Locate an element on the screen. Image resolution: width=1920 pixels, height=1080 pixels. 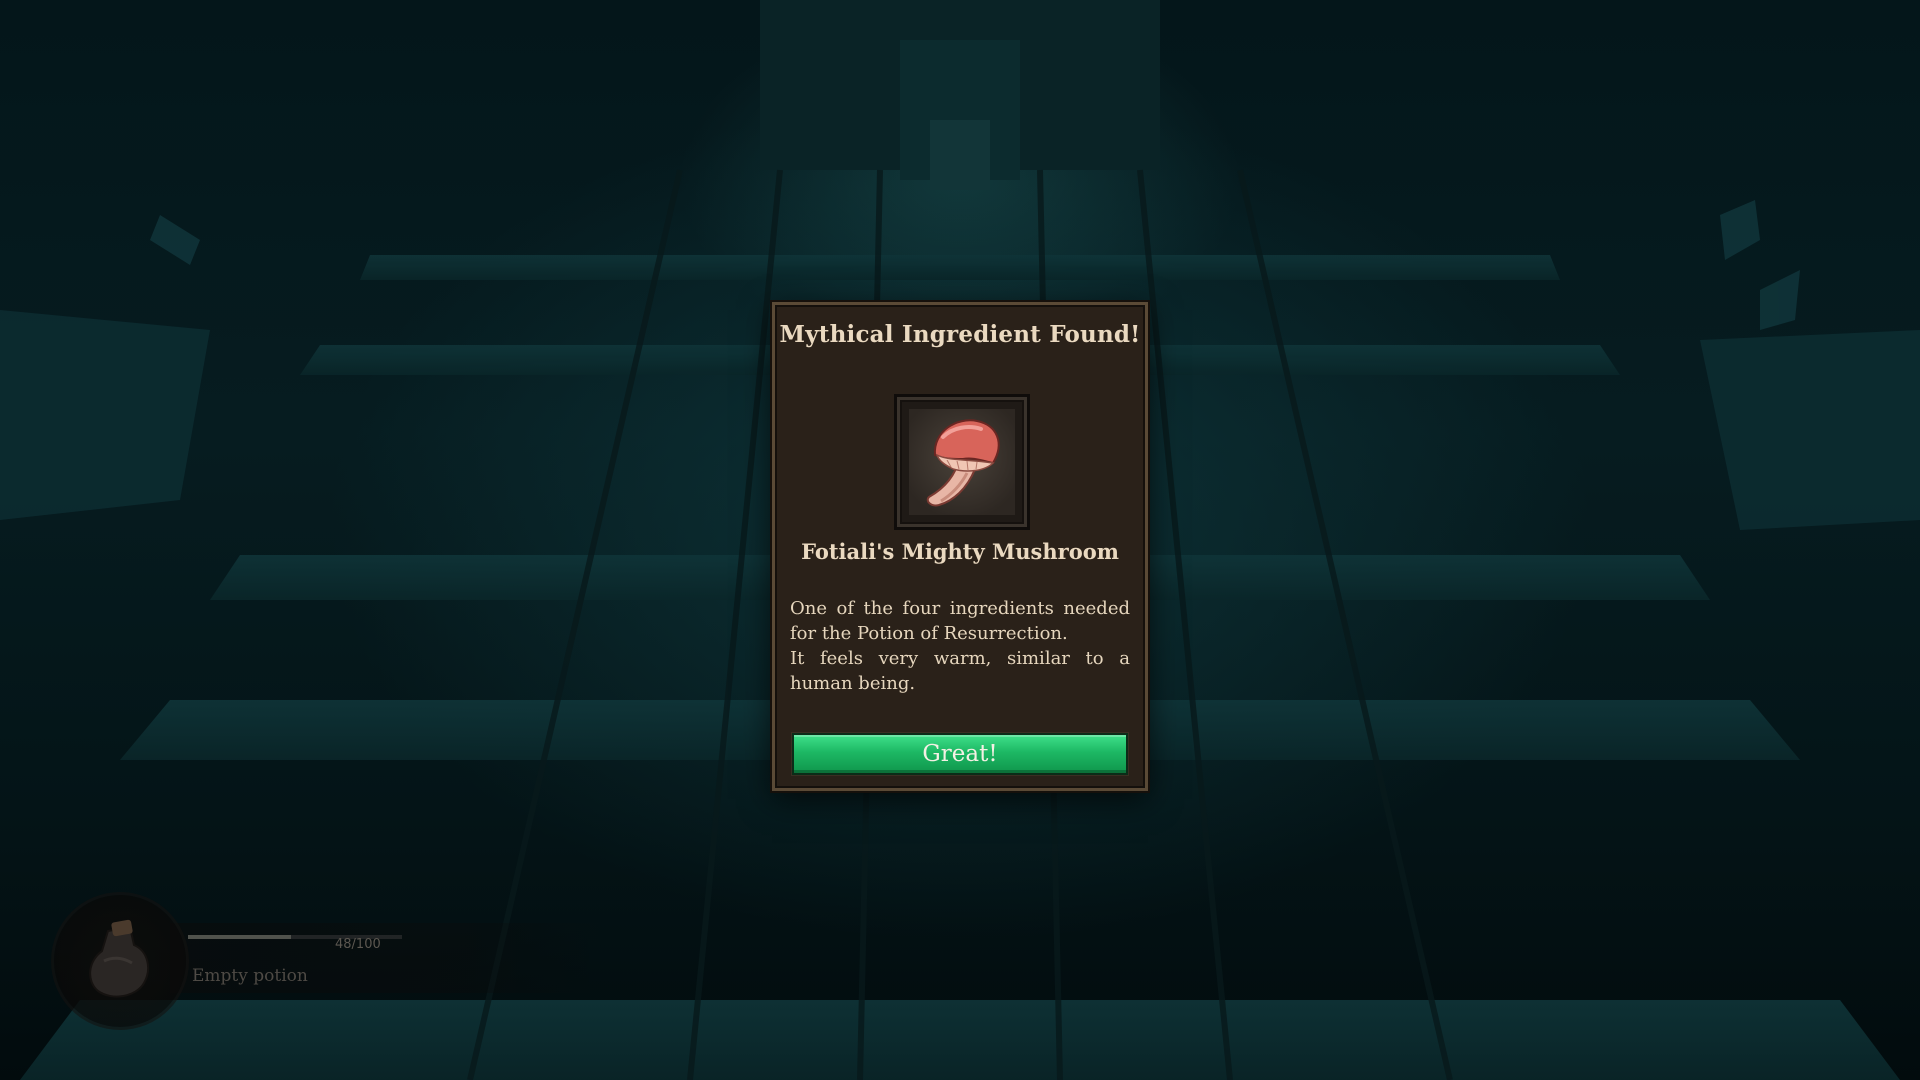
potion-slot is located at coordinates (120, 961).